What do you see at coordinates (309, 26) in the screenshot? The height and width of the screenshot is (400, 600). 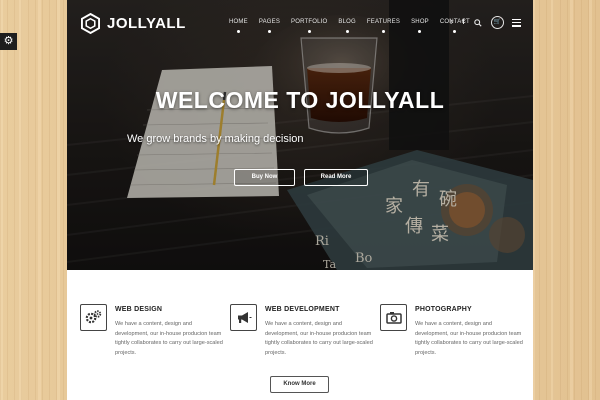 I see `nav-portfolio: PORTFOLIO` at bounding box center [309, 26].